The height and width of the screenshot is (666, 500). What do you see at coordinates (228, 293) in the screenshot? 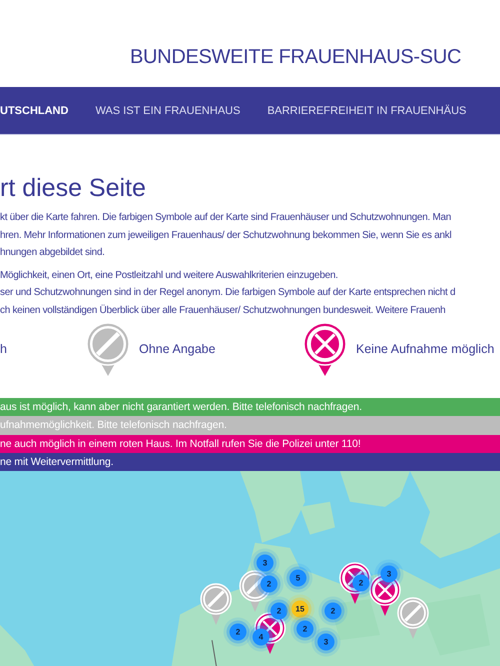
I see `paragraph-line: ser und Schutzwohnungen sind in der Regel anonym. Die farbigen Symbole auf der Karte entsprechen nicht d` at bounding box center [228, 293].